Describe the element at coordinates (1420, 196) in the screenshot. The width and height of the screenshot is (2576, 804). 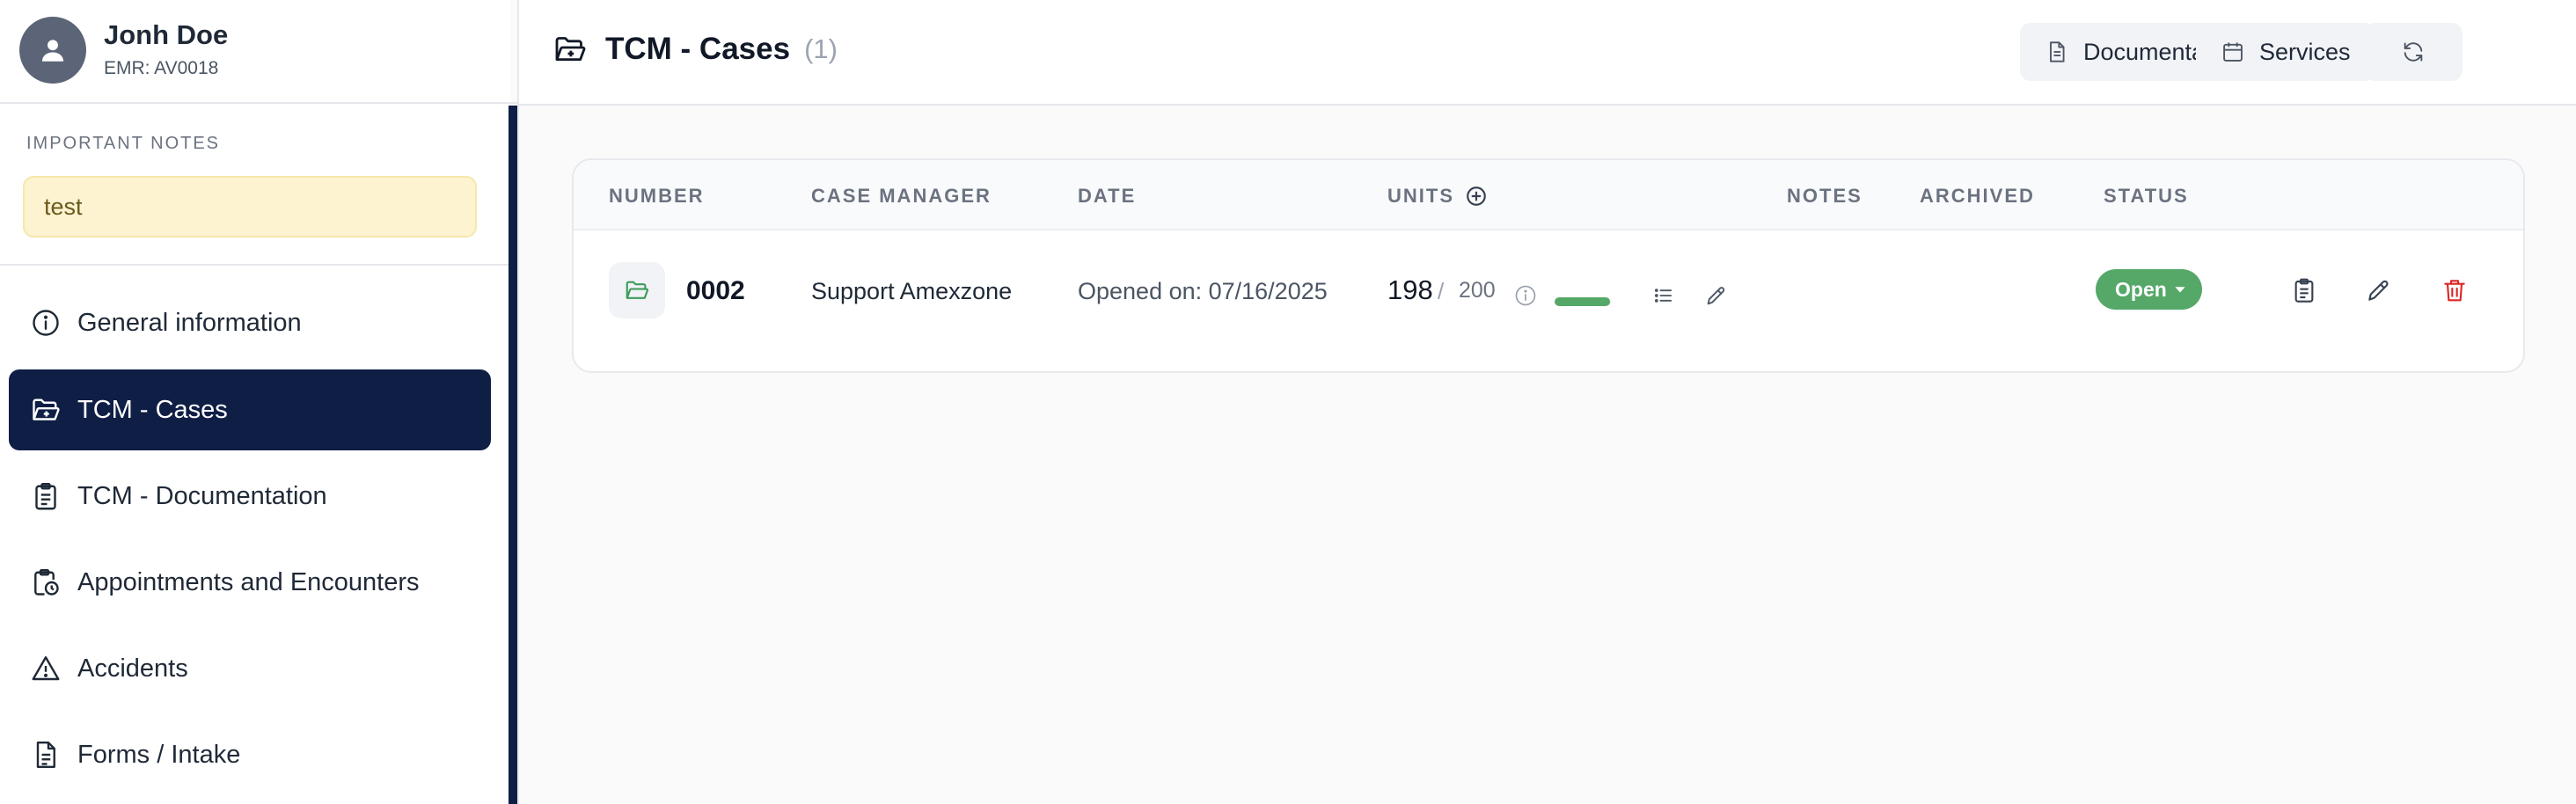
I see `column-header-units-label: UNITS` at that location.